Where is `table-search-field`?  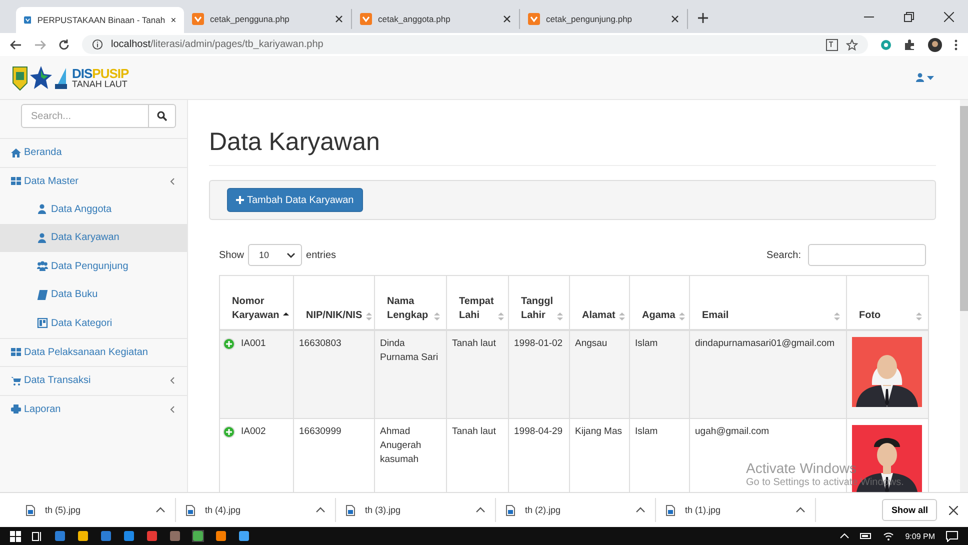
table-search-field is located at coordinates (867, 255).